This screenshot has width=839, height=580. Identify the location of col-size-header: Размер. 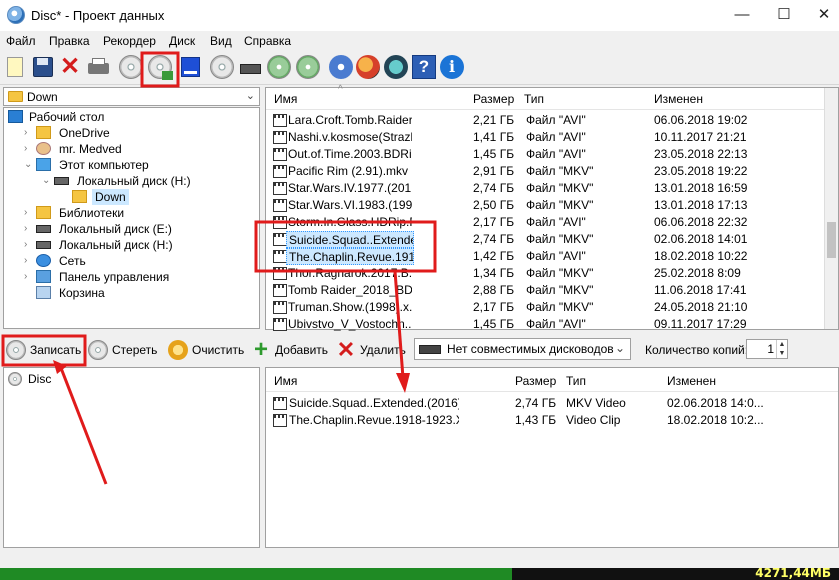
(493, 99).